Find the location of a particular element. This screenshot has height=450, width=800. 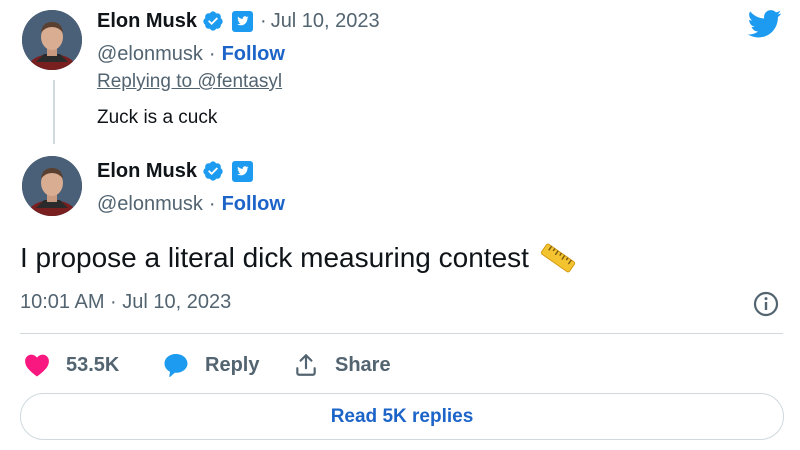

speech-bubble-icon is located at coordinates (176, 365).